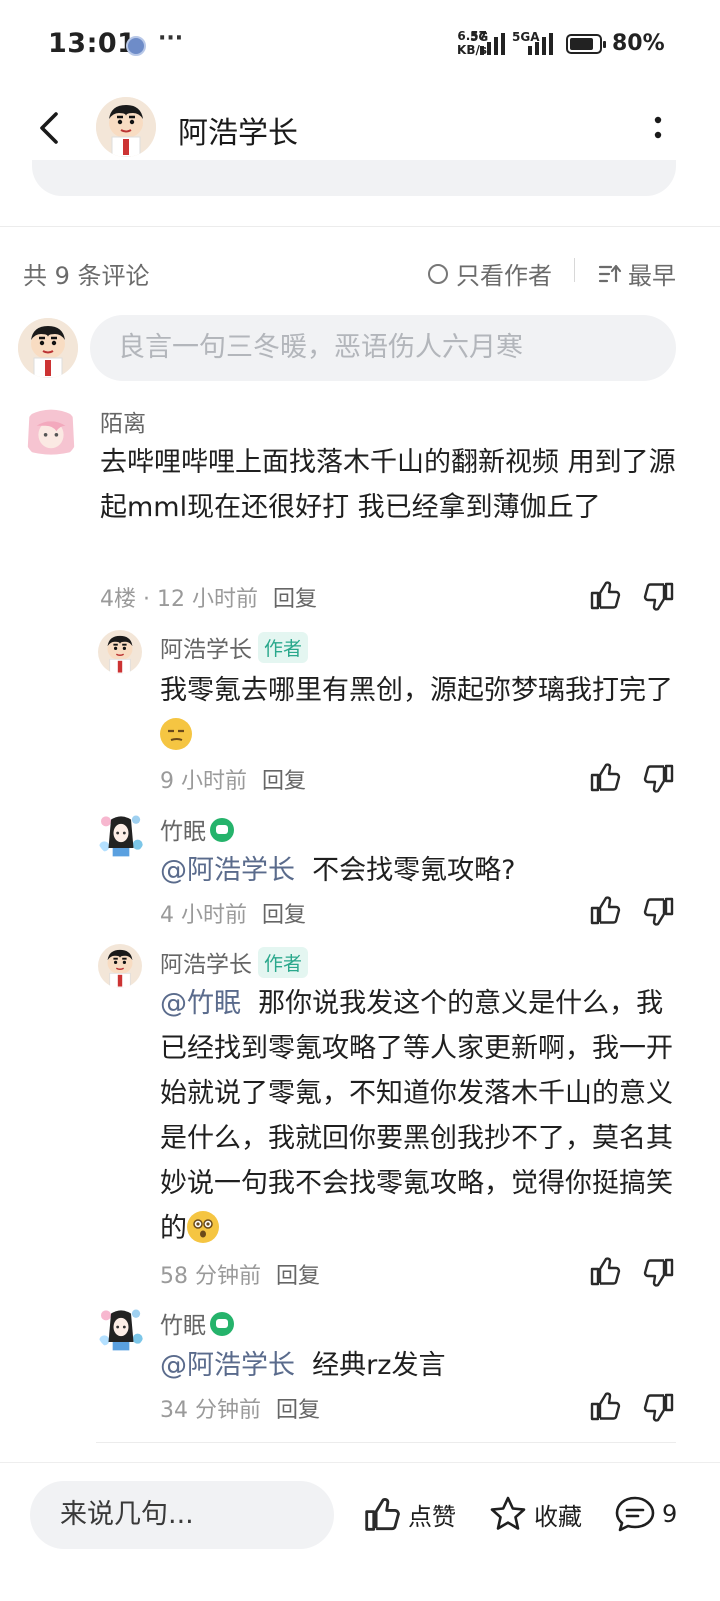  Describe the element at coordinates (382, 1514) in the screenshot. I see `thumb-up-icon` at that location.